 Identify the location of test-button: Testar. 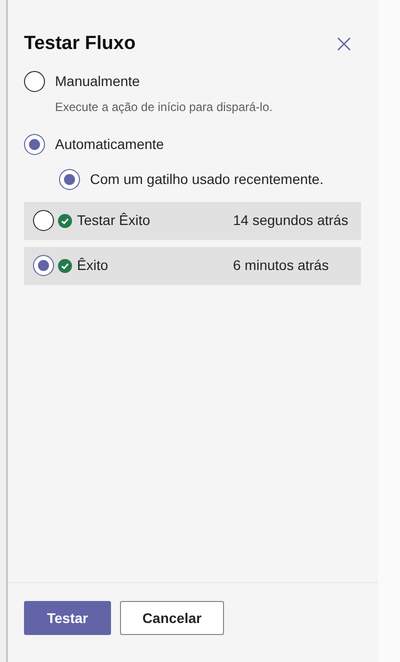
(67, 618).